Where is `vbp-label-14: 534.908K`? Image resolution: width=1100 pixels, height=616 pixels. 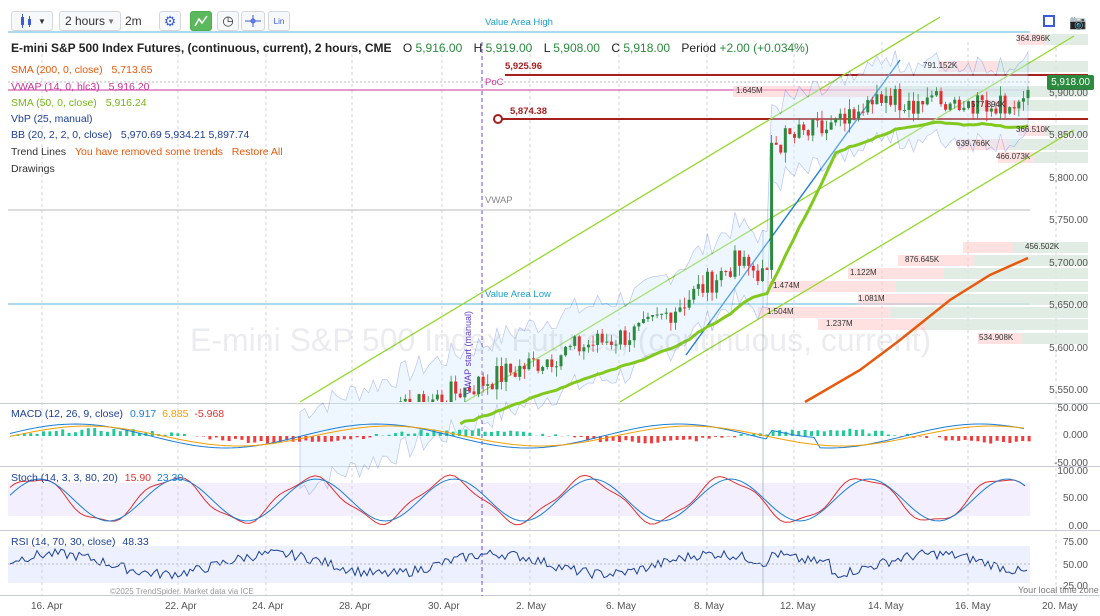
vbp-label-14: 534.908K is located at coordinates (996, 337).